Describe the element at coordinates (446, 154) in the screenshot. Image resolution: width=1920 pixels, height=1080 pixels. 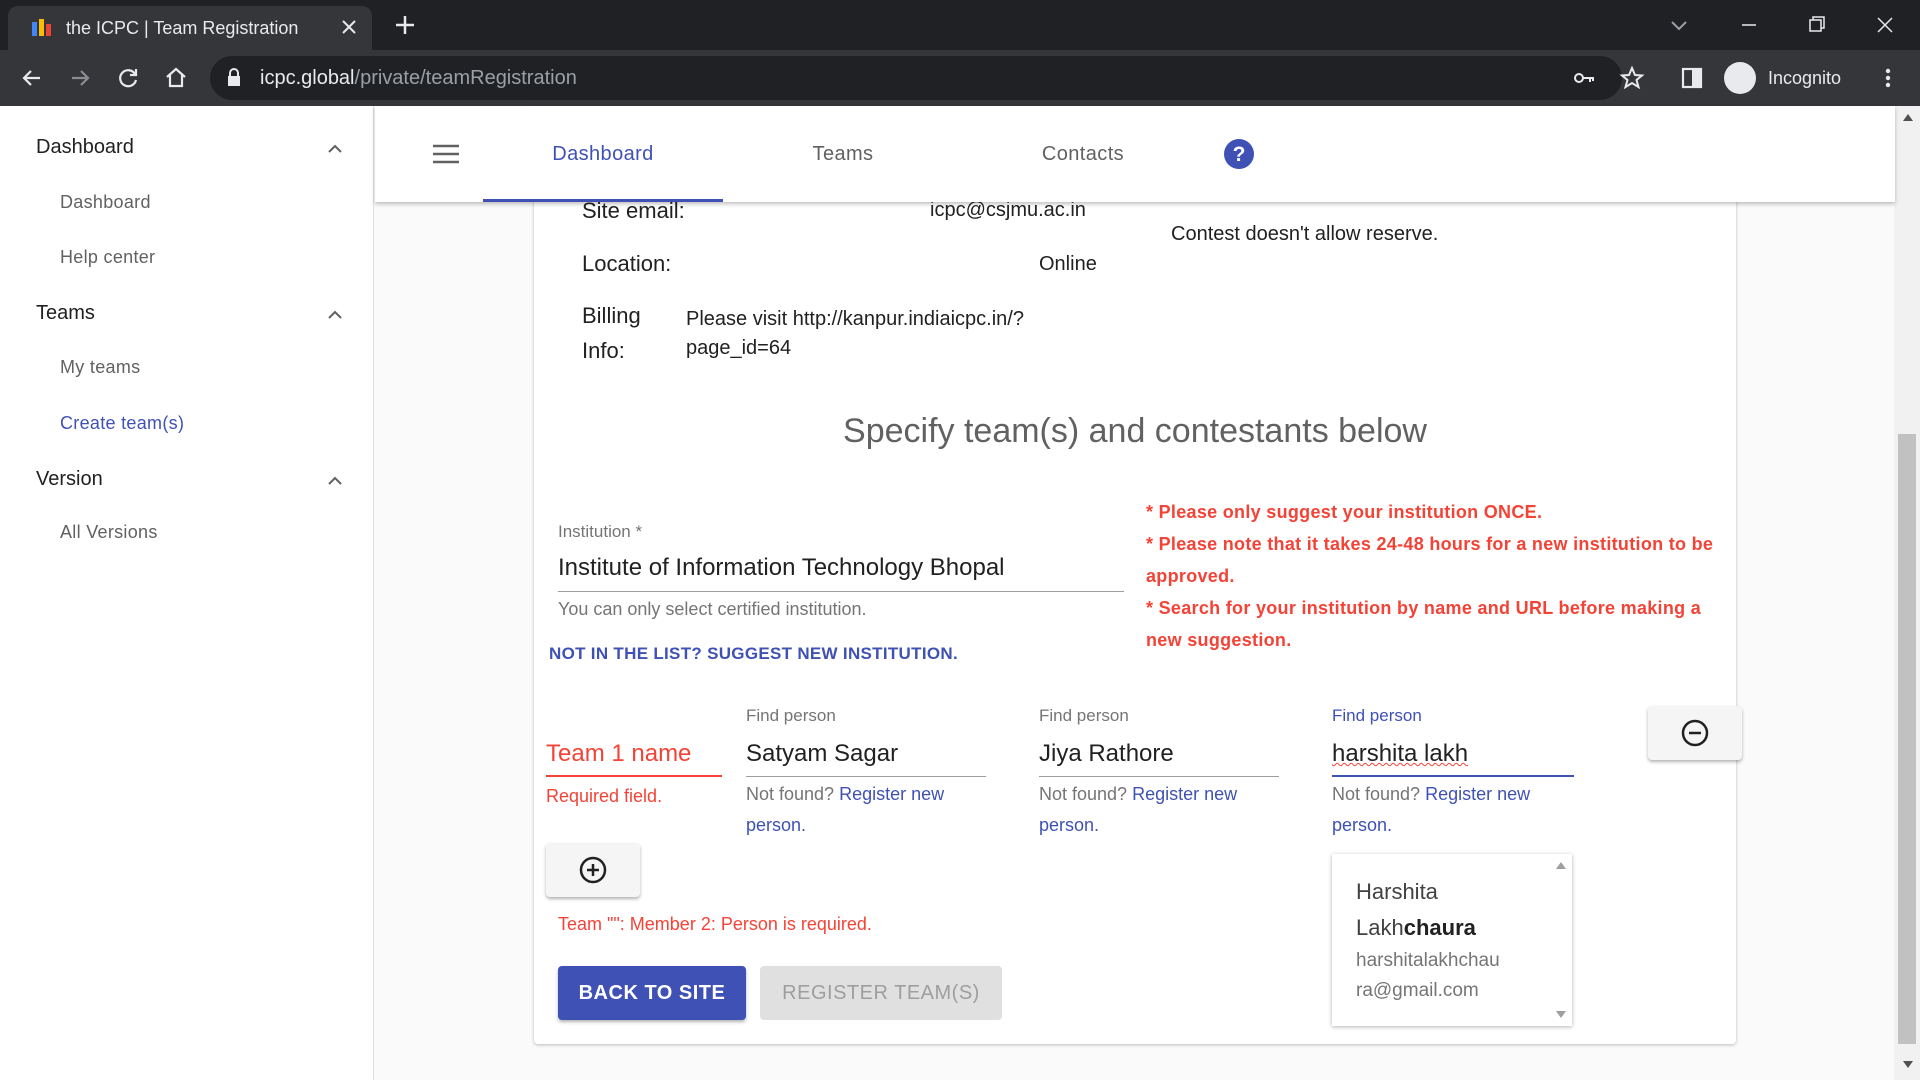
I see `hamburger-menu-icon` at that location.